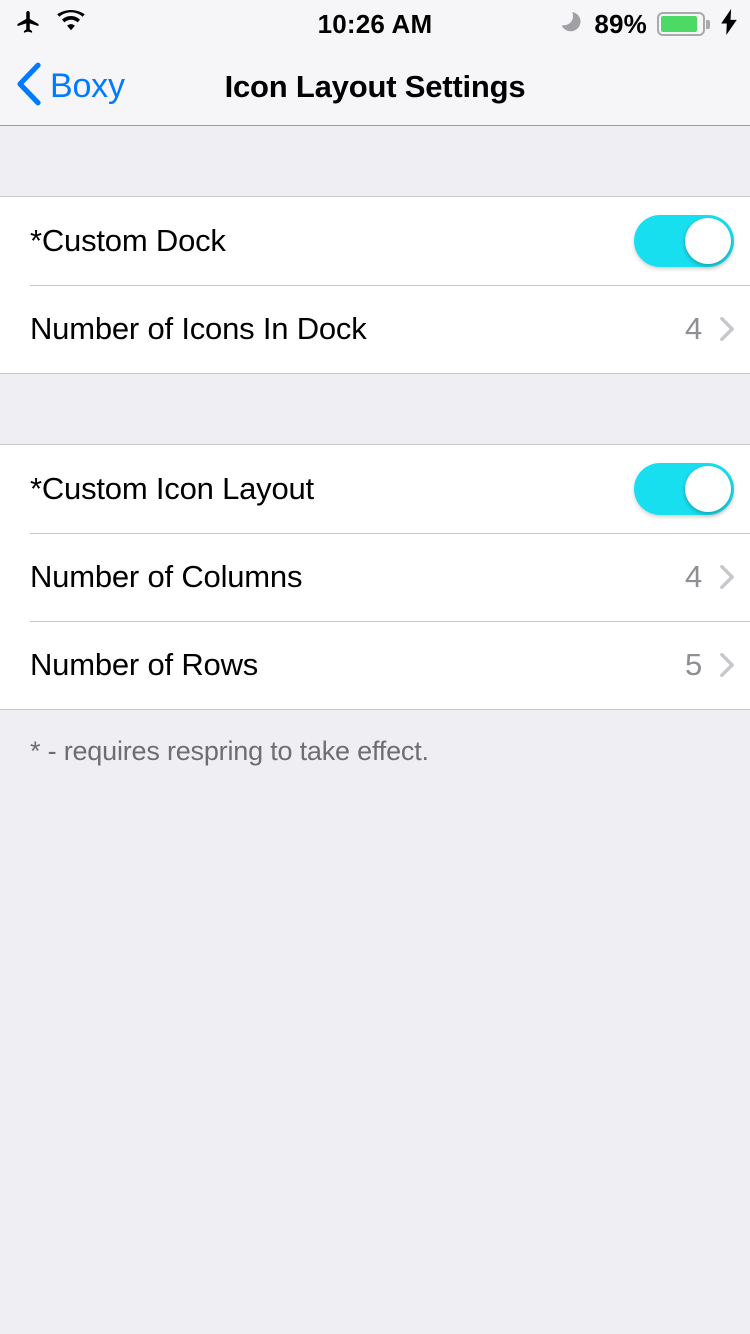 The image size is (750, 1334). I want to click on row-custom-icon-layout: *Custom Icon Layout, so click(375, 489).